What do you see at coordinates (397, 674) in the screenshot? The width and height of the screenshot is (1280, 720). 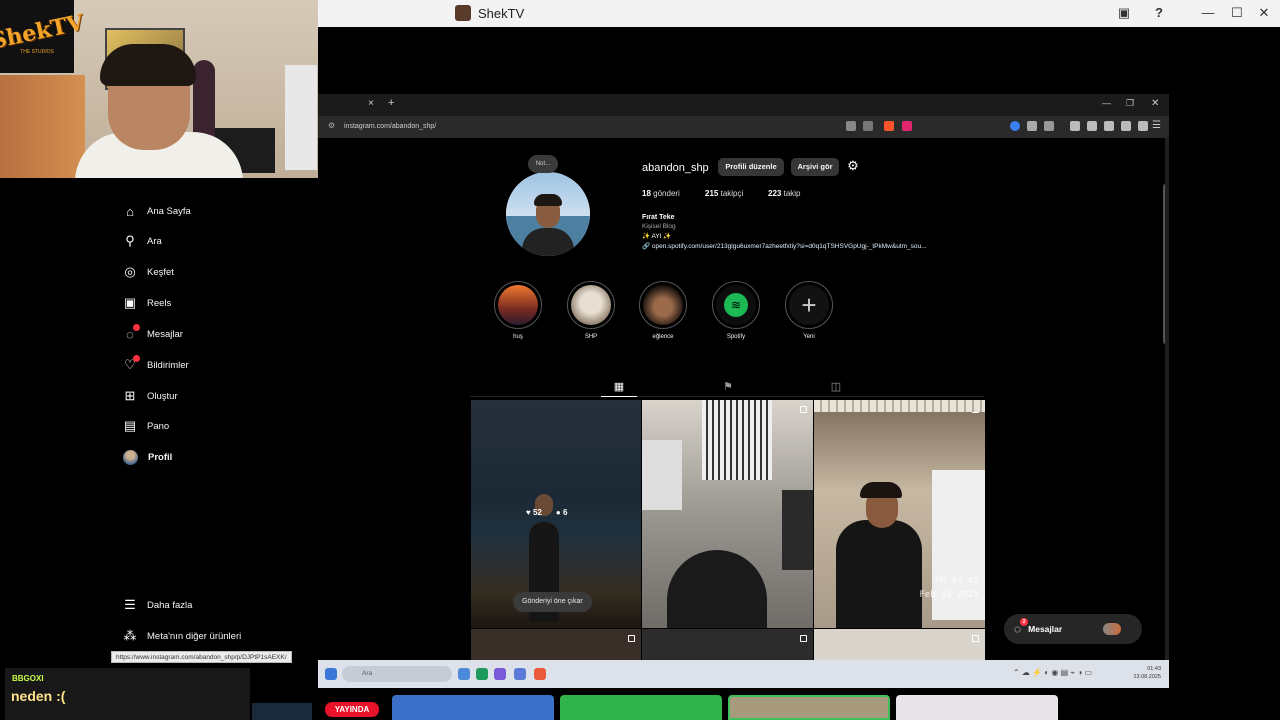 I see `taskbar-search-input: Ara` at bounding box center [397, 674].